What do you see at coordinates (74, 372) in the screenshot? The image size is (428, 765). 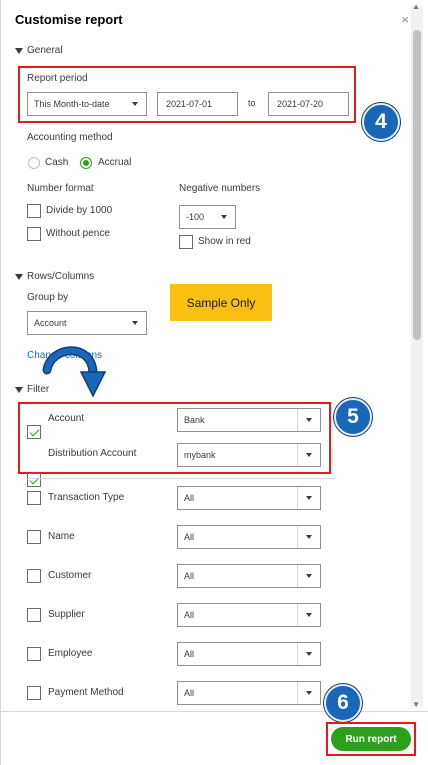 I see `annotation-arrow-icon` at bounding box center [74, 372].